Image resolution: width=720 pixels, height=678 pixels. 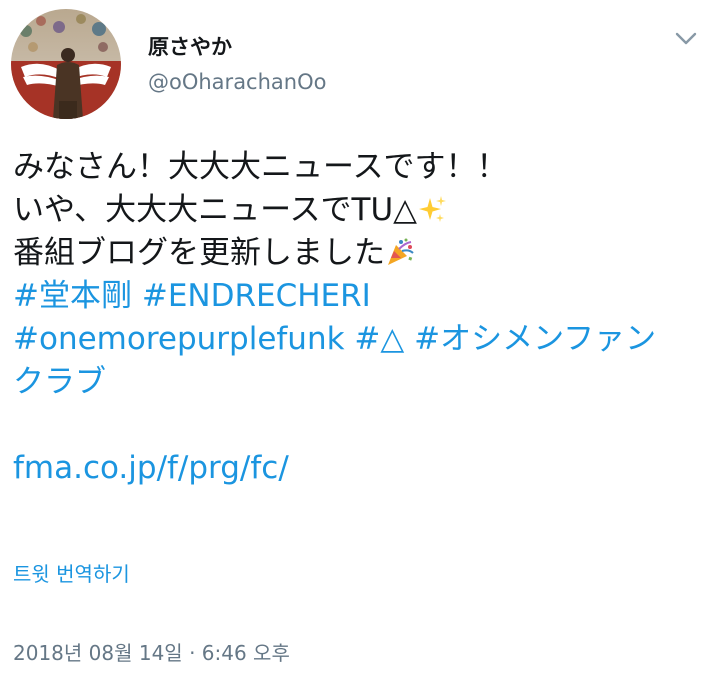 I want to click on tweet-line-text: いや、大大大ニュースでTU△, so click(x=215, y=210).